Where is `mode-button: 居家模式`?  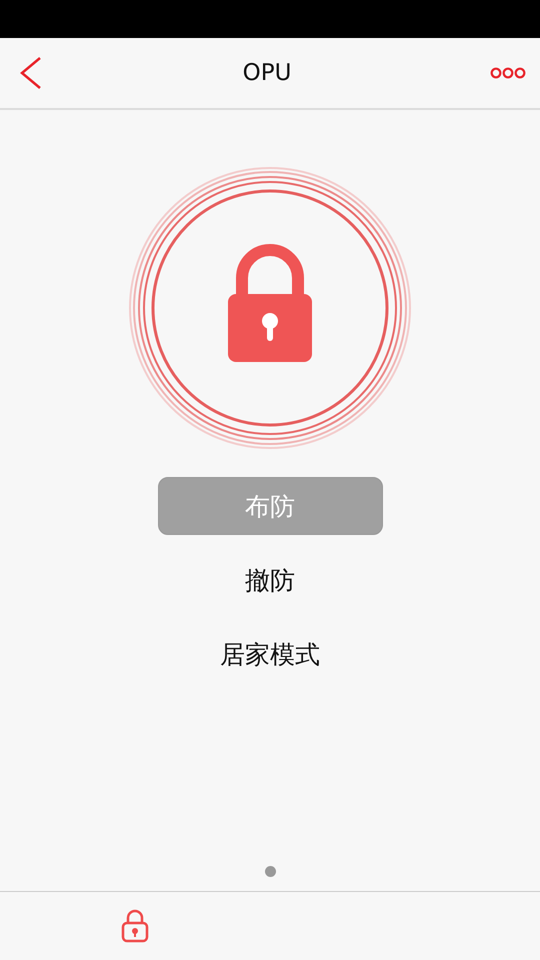 mode-button: 居家模式 is located at coordinates (270, 654).